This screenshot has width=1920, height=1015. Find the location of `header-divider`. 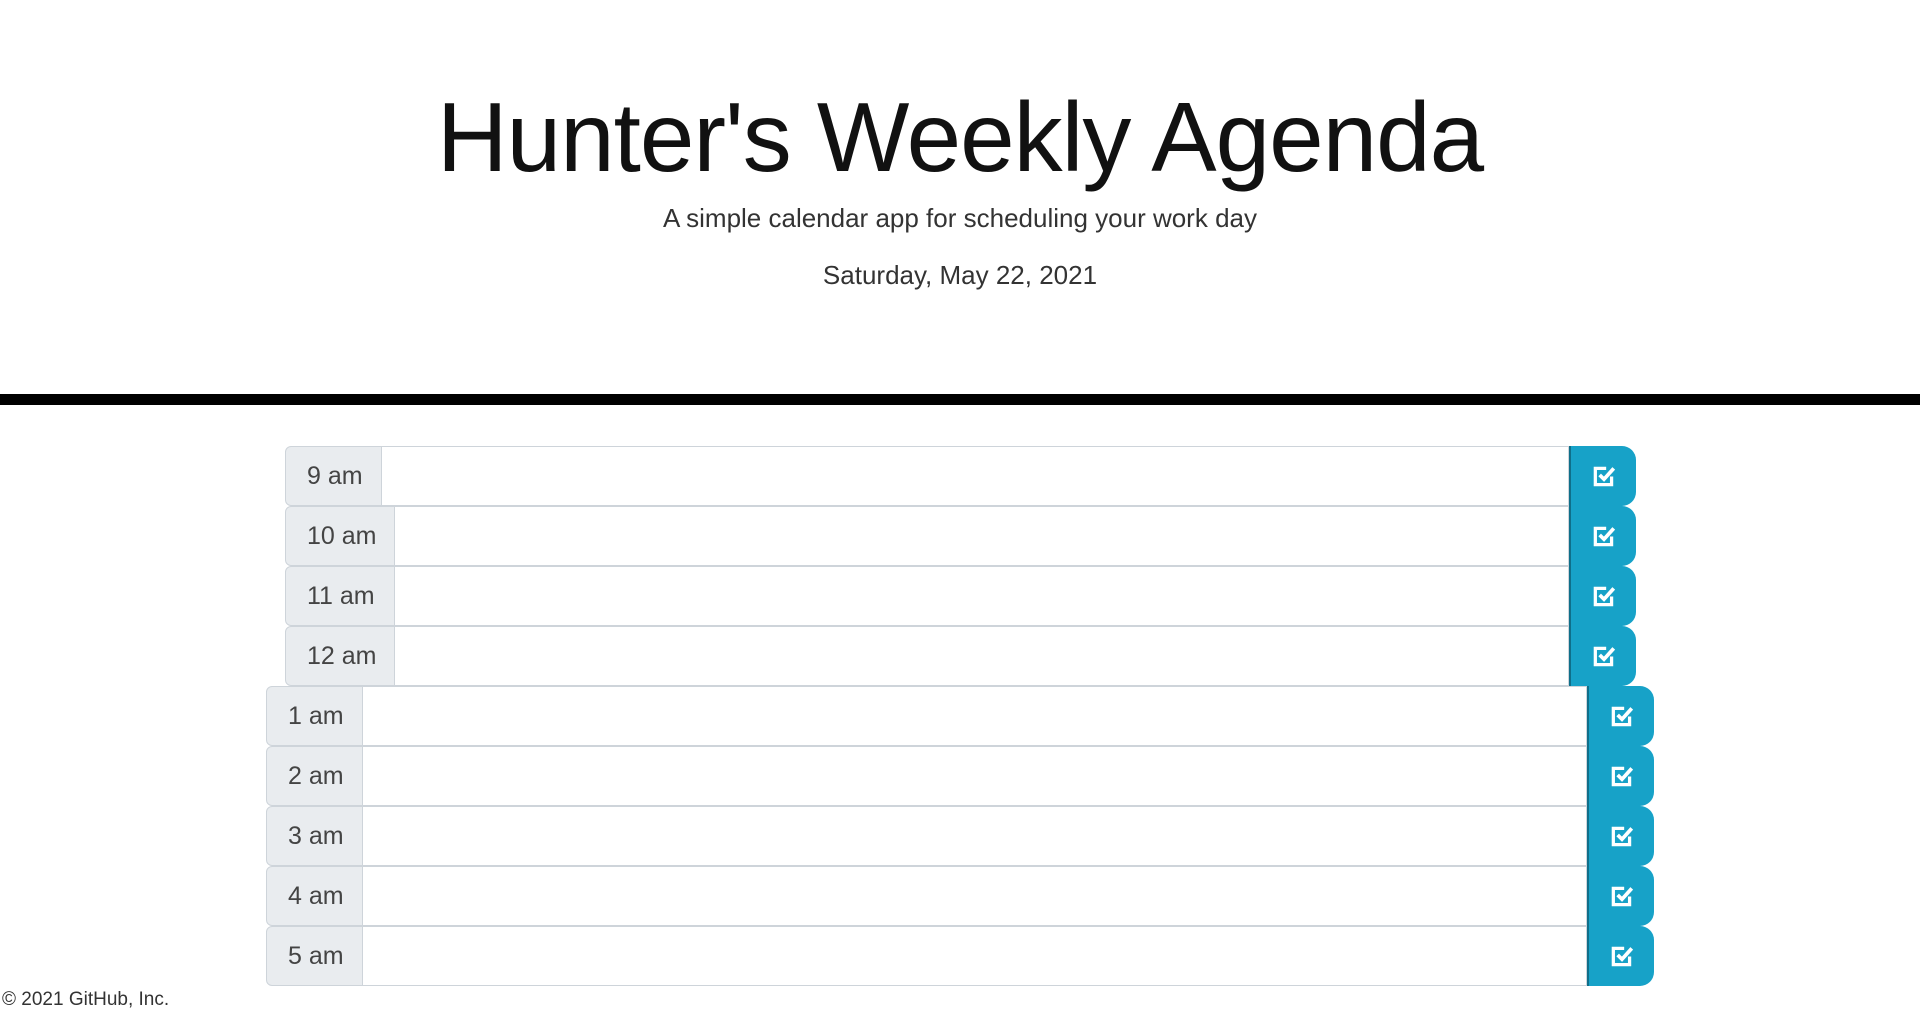

header-divider is located at coordinates (960, 399).